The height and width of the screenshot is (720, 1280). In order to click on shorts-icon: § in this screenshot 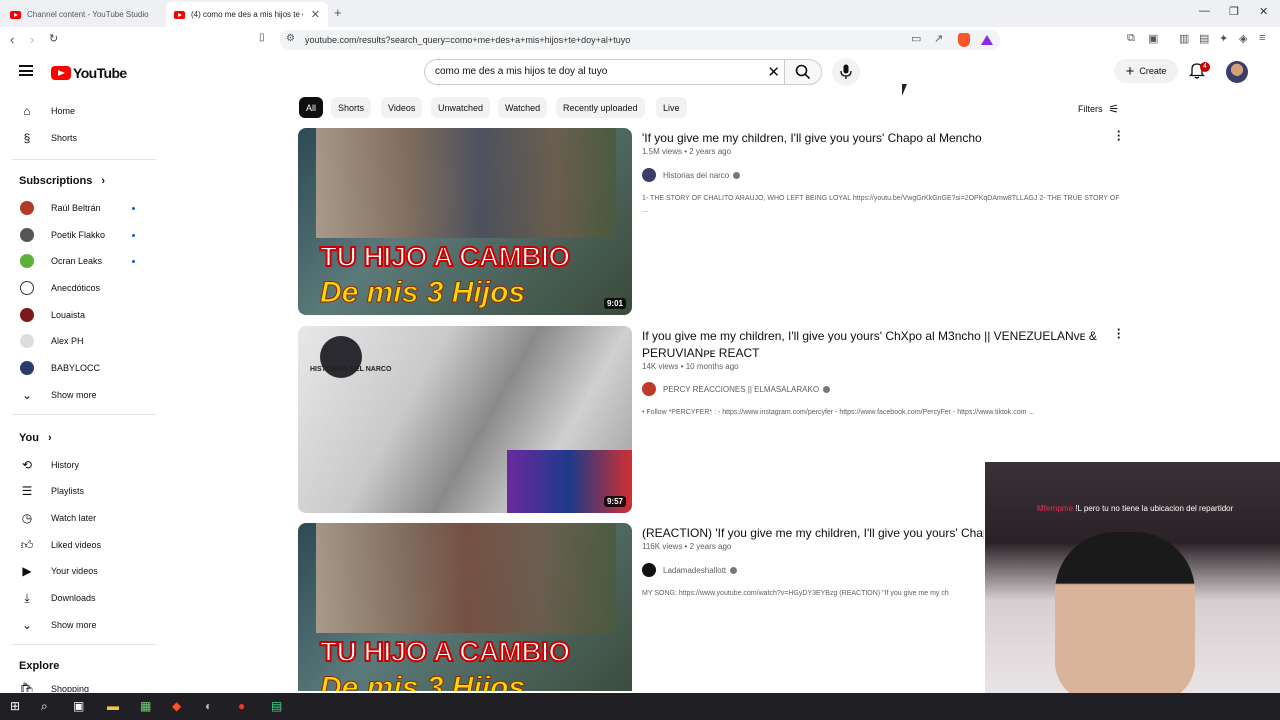, I will do `click(27, 138)`.